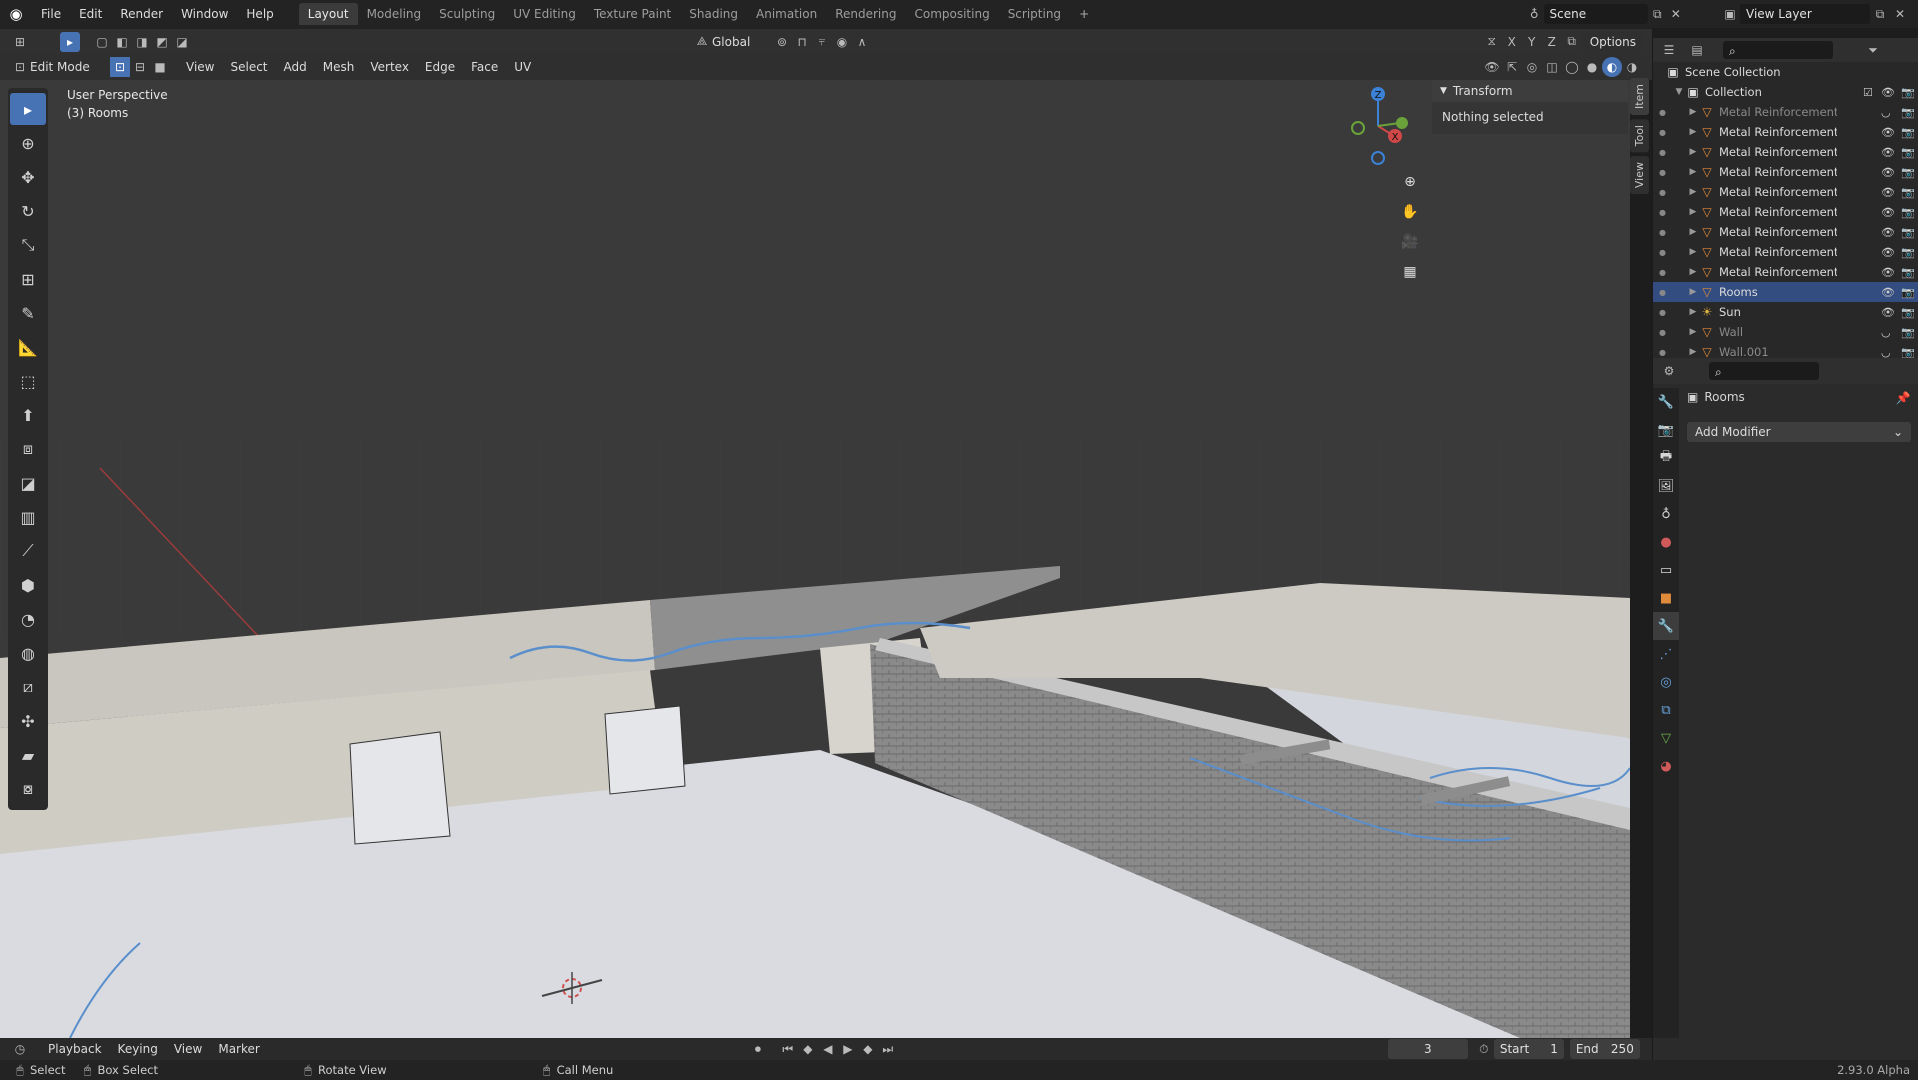 Image resolution: width=1918 pixels, height=1080 pixels. What do you see at coordinates (1666, 570) in the screenshot?
I see `collection-props-icon: ▭` at bounding box center [1666, 570].